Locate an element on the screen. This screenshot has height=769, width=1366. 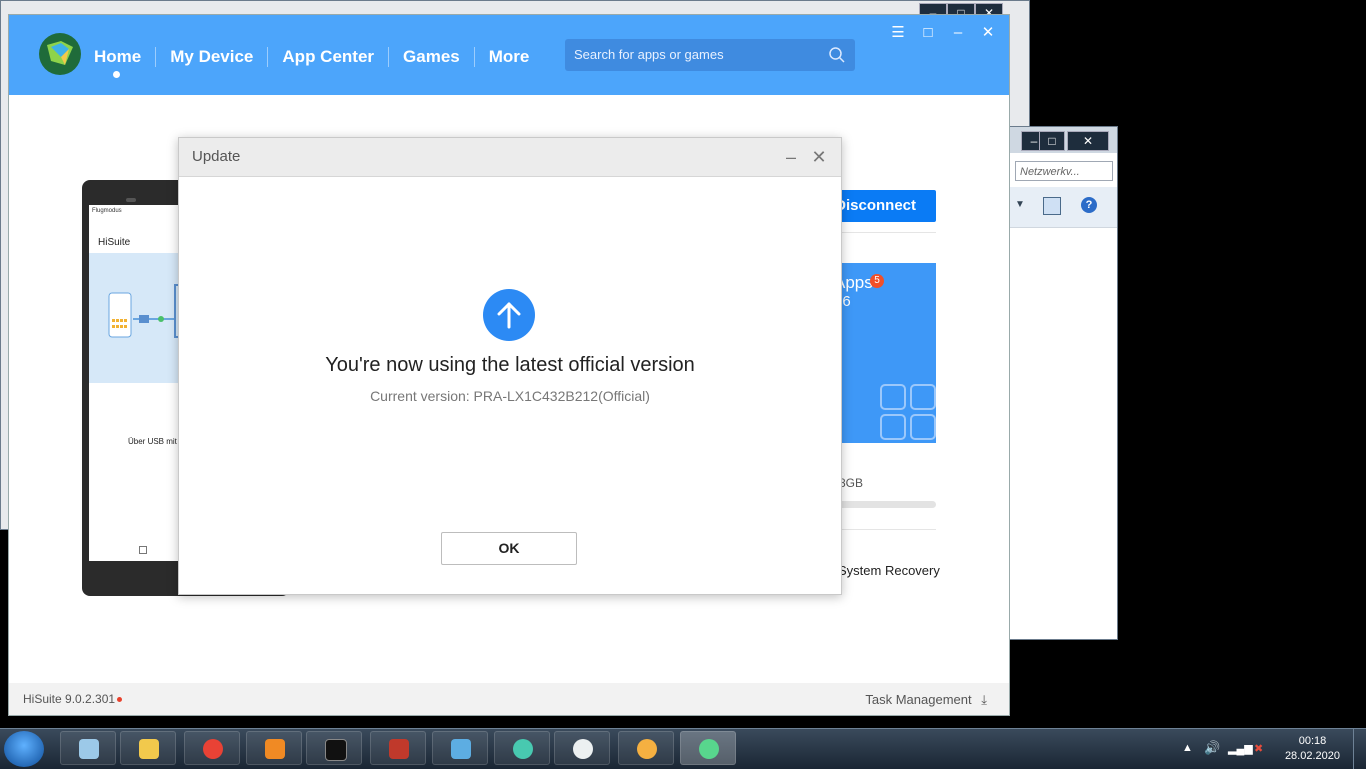
arrow-up-icon is located at coordinates (509, 315).